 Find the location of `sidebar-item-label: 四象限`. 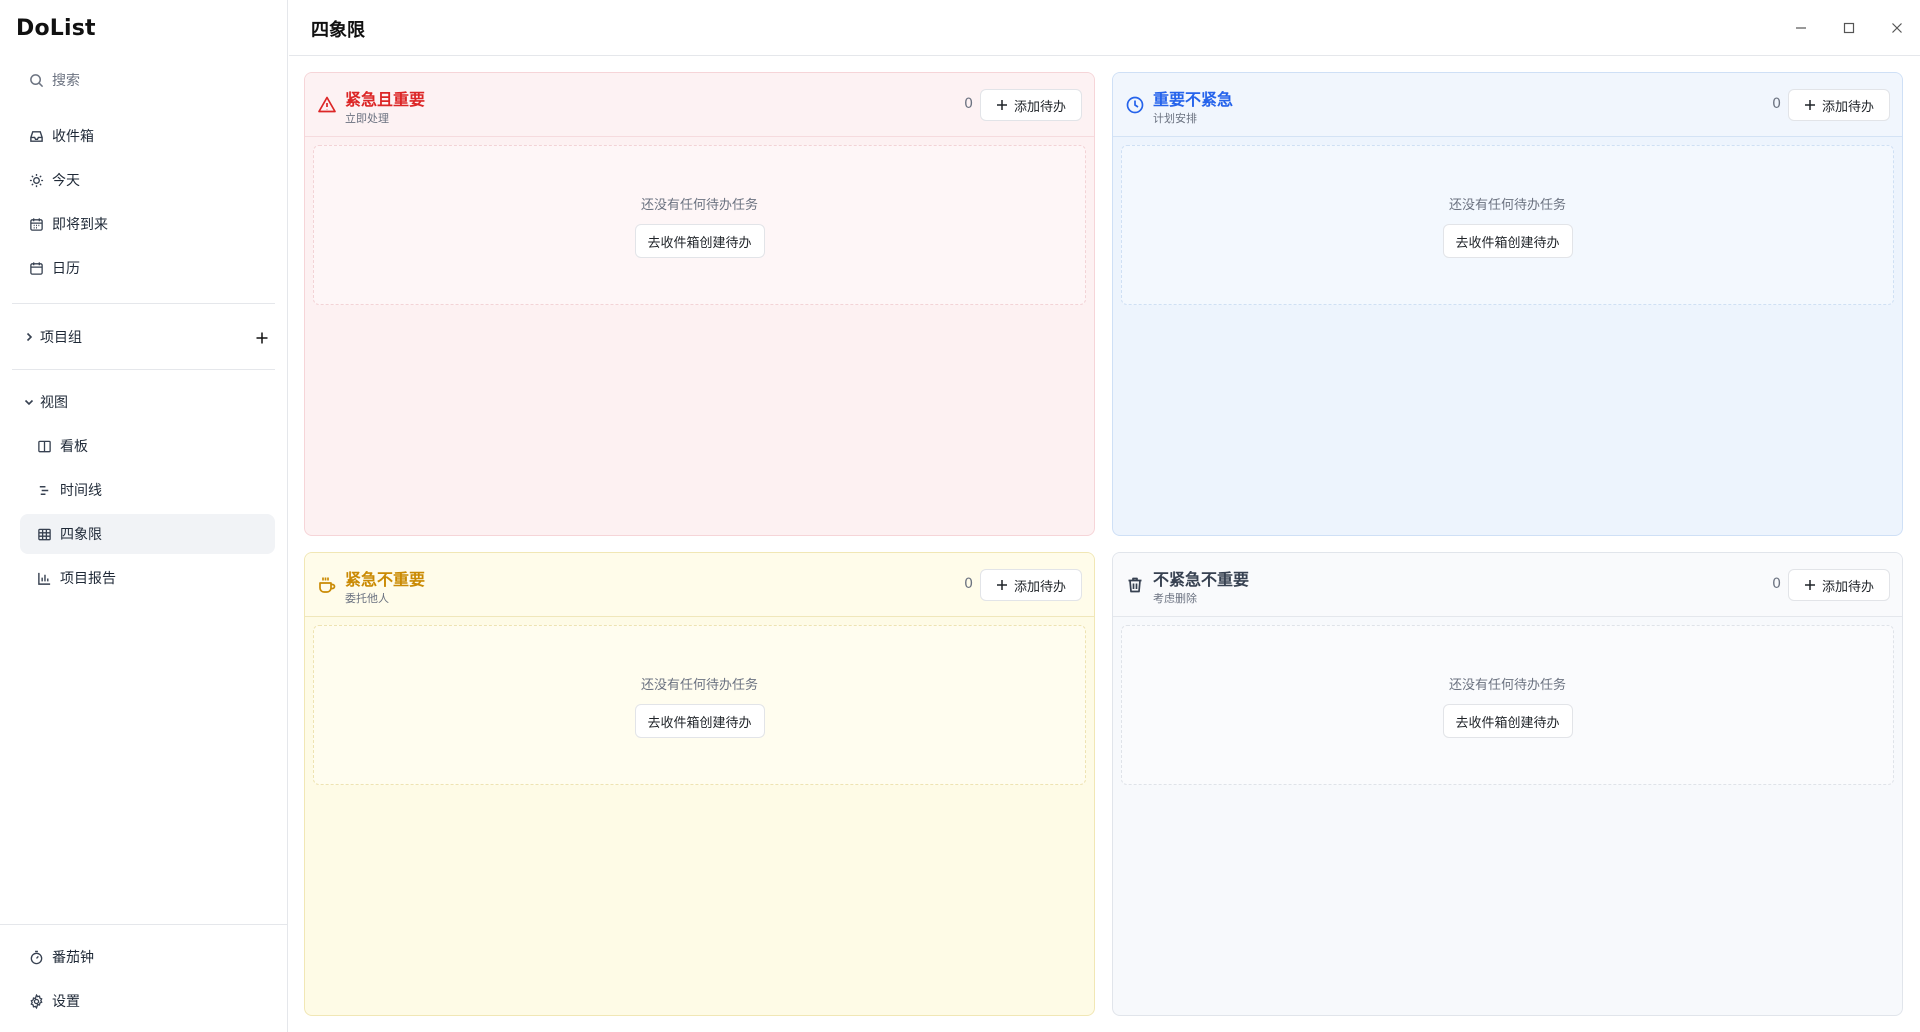

sidebar-item-label: 四象限 is located at coordinates (81, 535).